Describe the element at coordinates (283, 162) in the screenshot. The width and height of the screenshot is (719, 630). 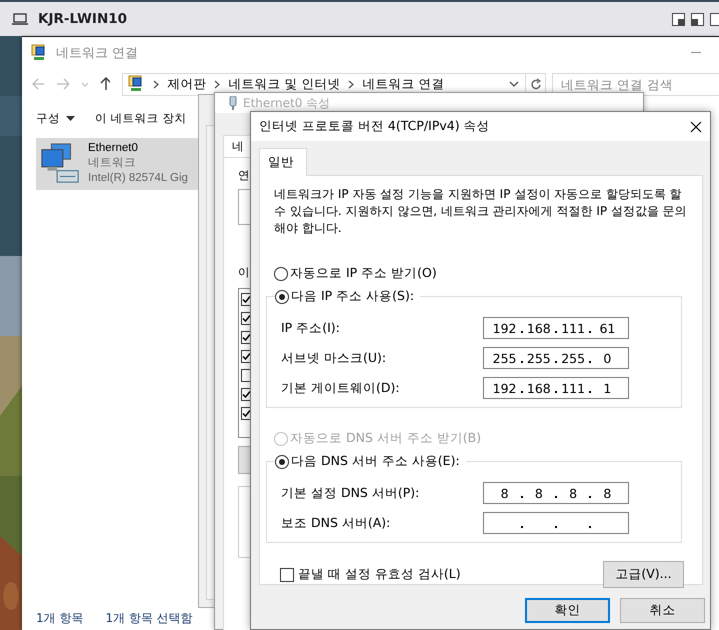
I see `tab: 일반` at that location.